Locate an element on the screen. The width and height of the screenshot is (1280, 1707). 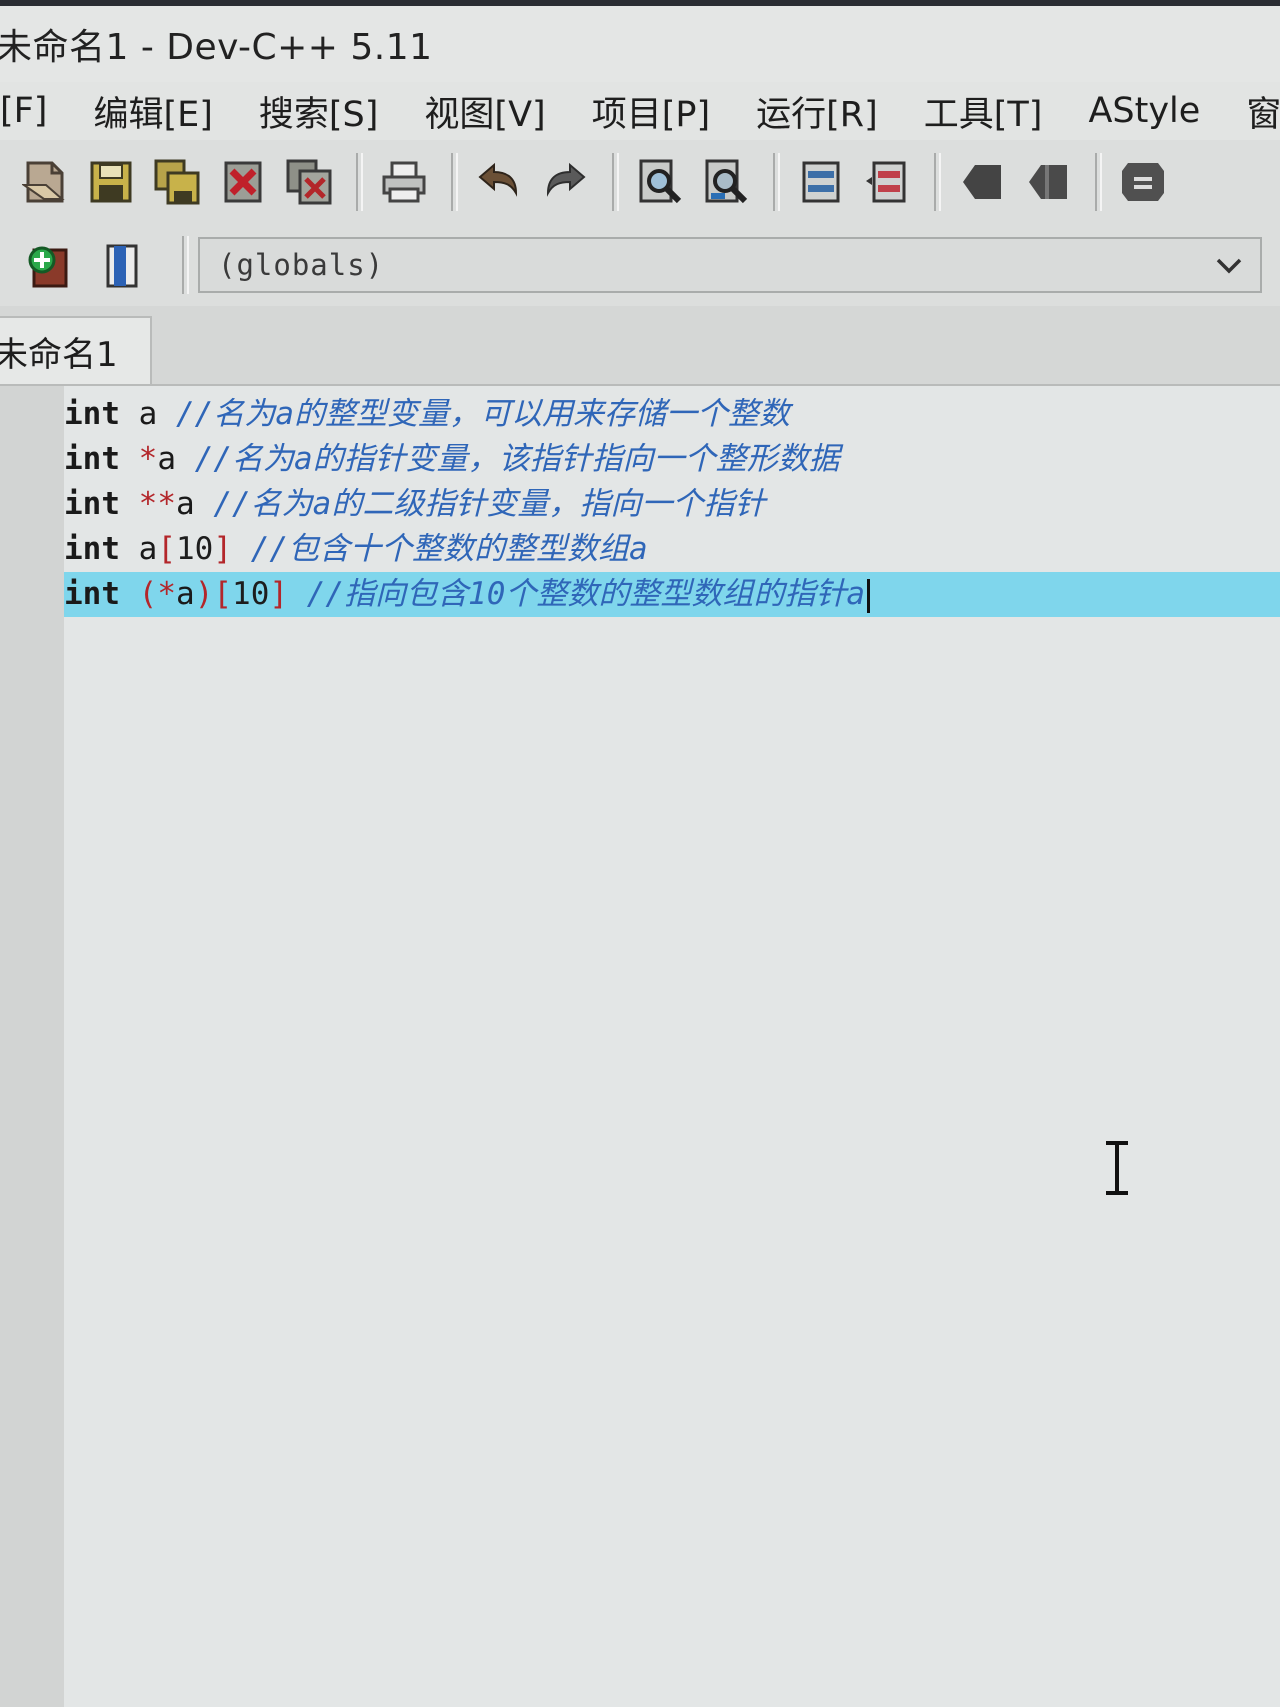
unindent-button is located at coordinates (887, 182).